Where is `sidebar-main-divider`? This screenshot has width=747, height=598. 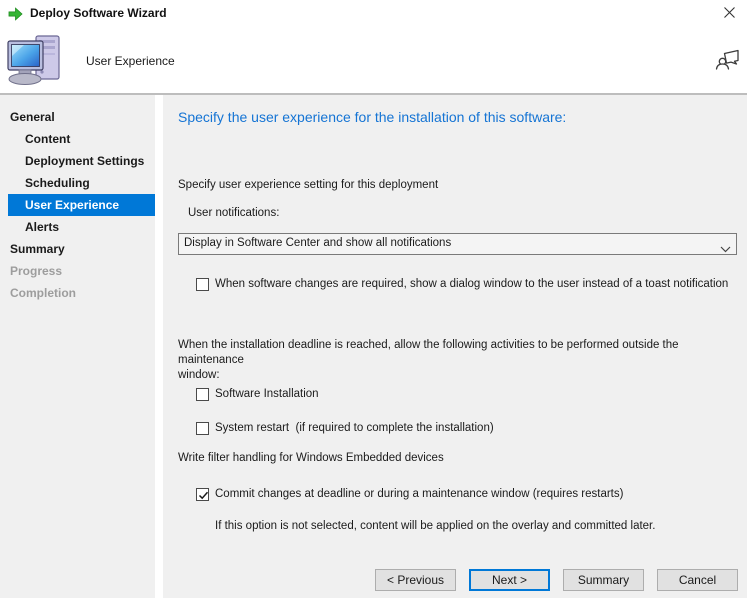 sidebar-main-divider is located at coordinates (159, 346).